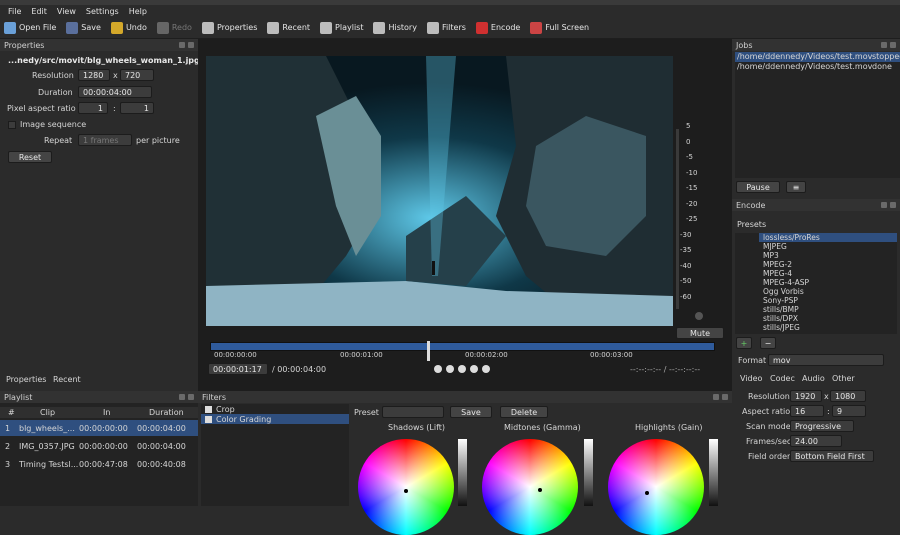 Image resolution: width=900 pixels, height=535 pixels. What do you see at coordinates (744, 343) in the screenshot?
I see `add-preset-icon: +` at bounding box center [744, 343].